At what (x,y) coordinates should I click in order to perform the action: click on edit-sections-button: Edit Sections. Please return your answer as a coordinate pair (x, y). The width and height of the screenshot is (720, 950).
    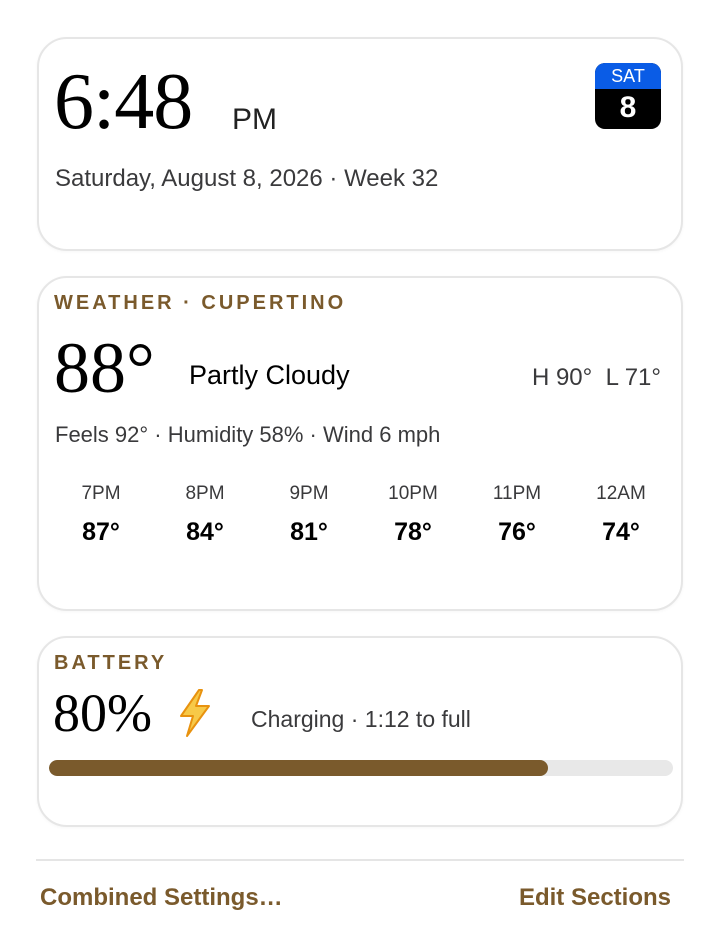
    Looking at the image, I should click on (595, 898).